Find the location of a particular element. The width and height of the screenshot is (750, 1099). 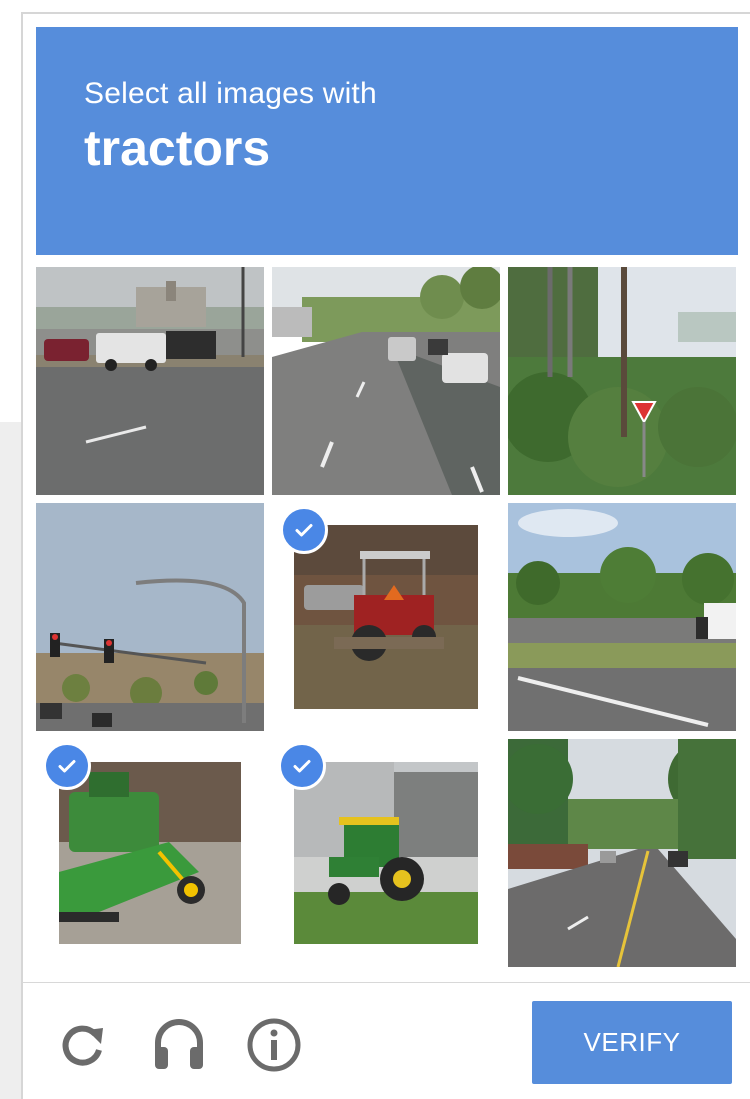

tile-1-image is located at coordinates (150, 381).